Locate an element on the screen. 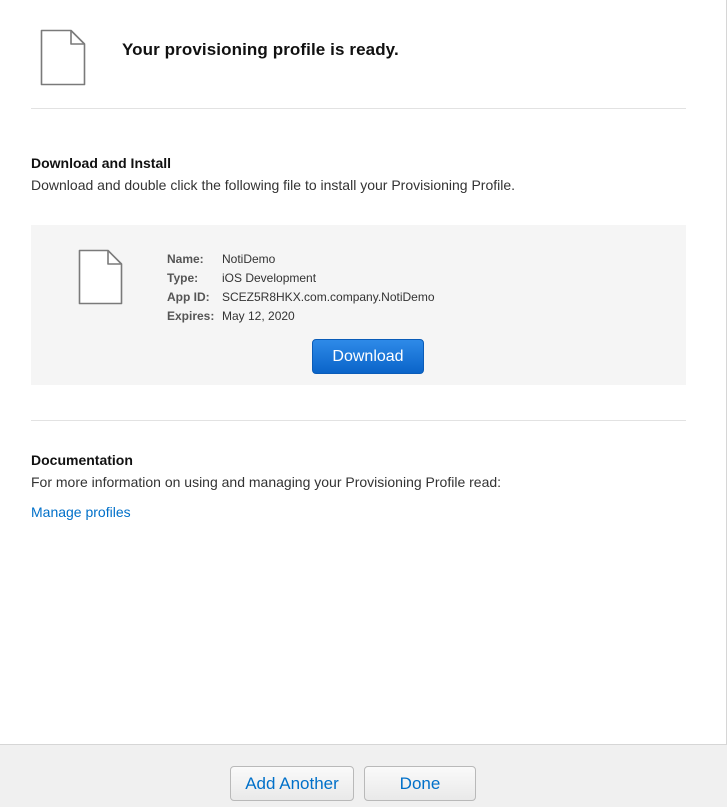 Image resolution: width=727 pixels, height=807 pixels. detail-row-name: Name: NotiDemo is located at coordinates (301, 259).